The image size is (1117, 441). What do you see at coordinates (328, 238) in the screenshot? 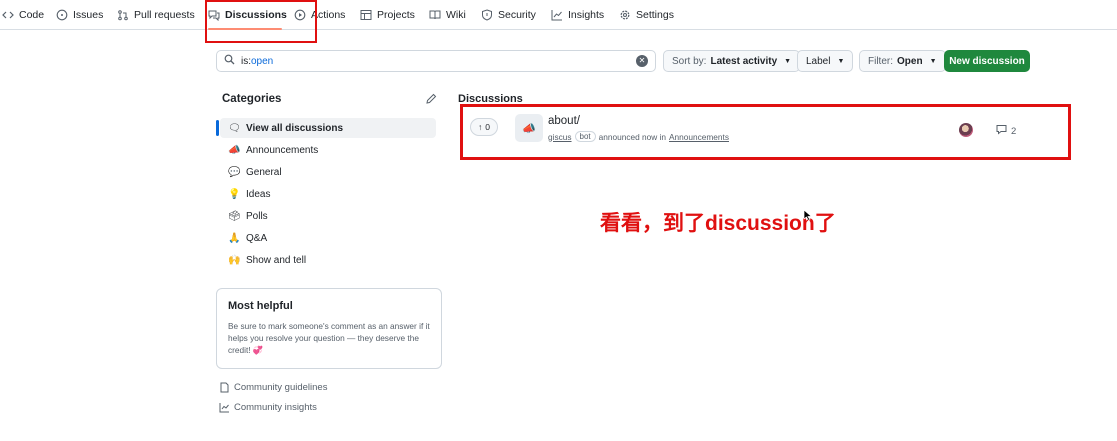
I see `sidebar-item-qa: 🙏 Q&A` at bounding box center [328, 238].